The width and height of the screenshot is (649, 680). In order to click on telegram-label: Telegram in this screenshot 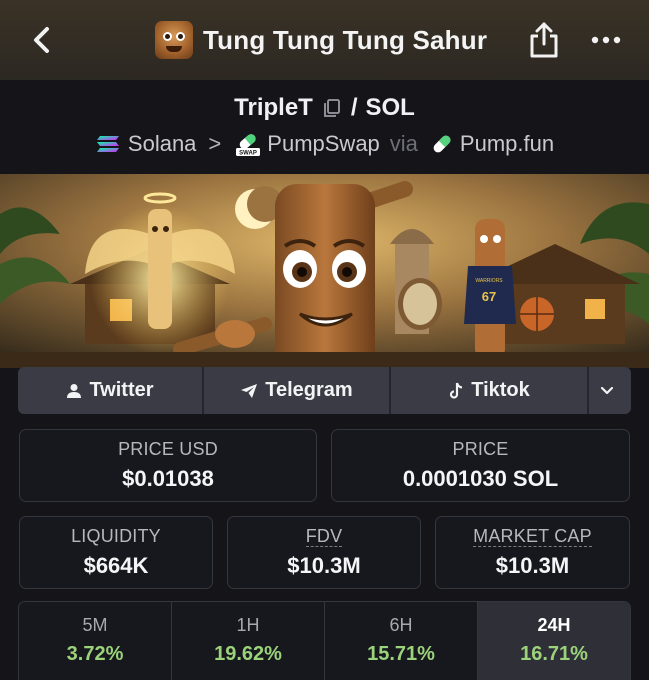, I will do `click(309, 390)`.